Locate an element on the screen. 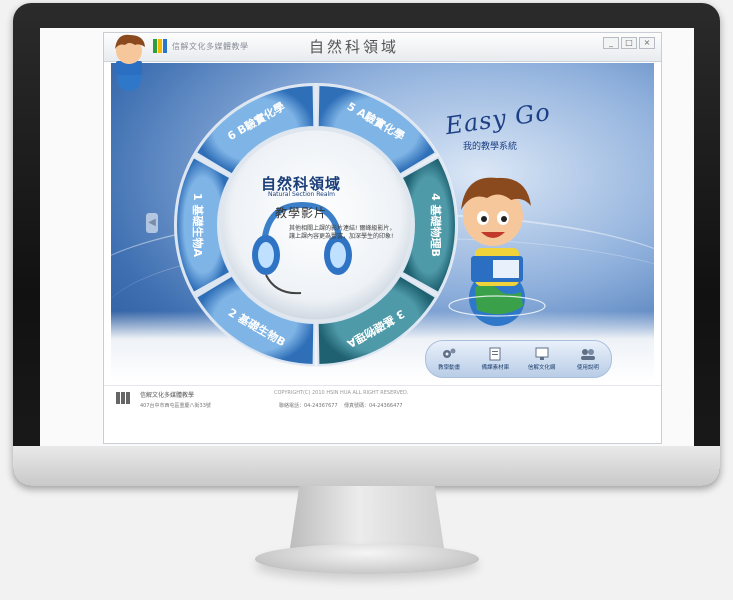 This screenshot has width=733, height=600. close-button: × is located at coordinates (647, 43).